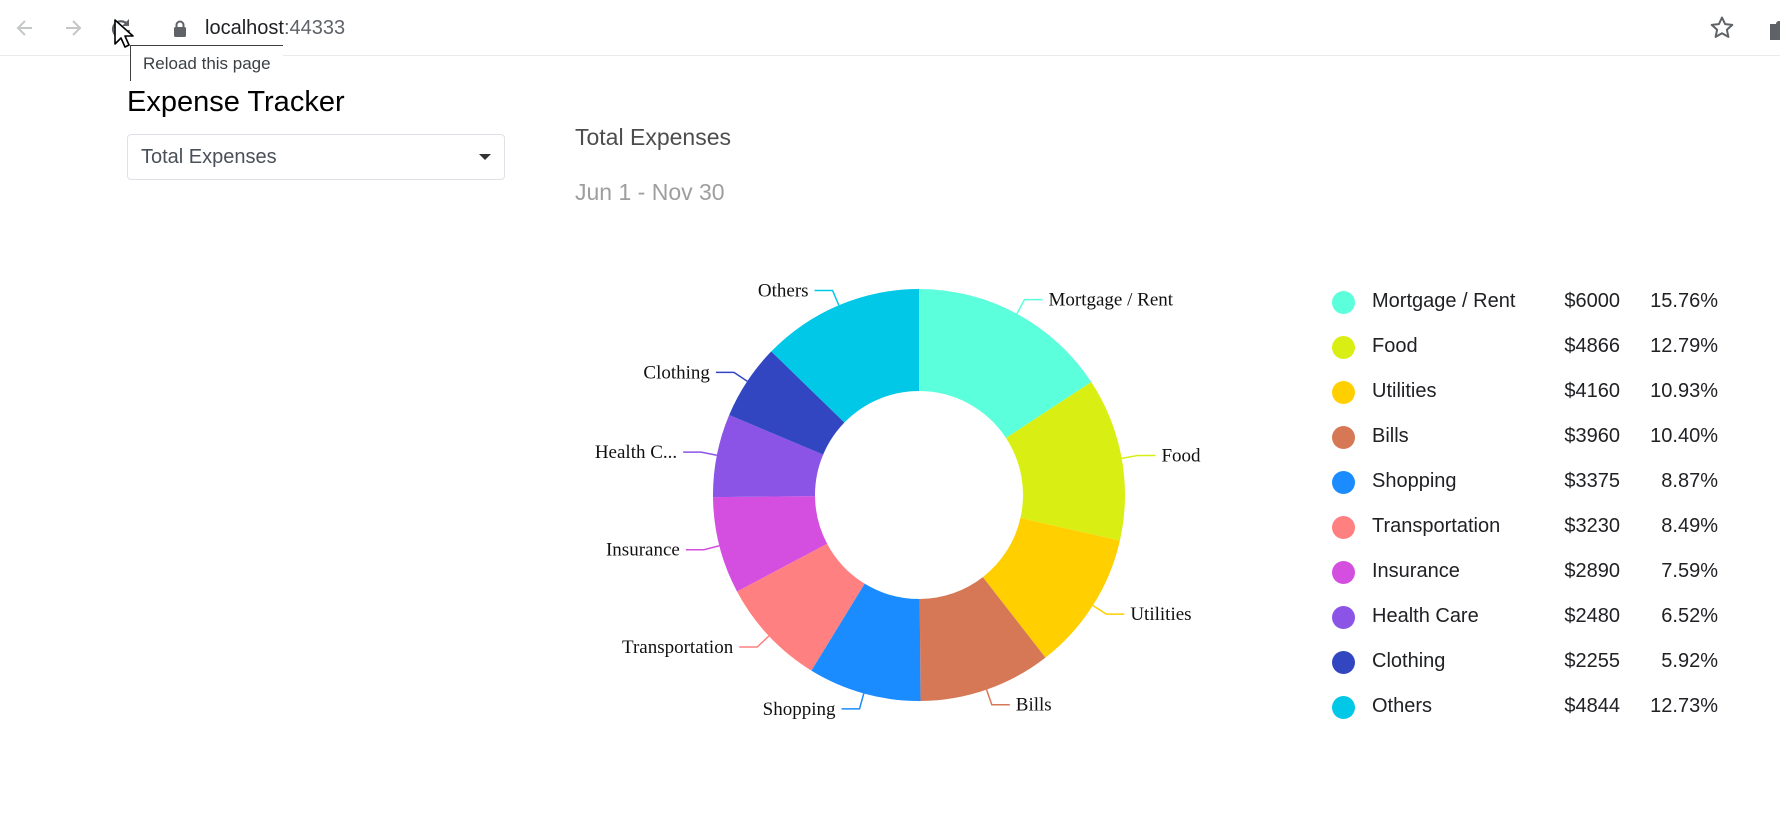  Describe the element at coordinates (1722, 28) in the screenshot. I see `star-icon` at that location.